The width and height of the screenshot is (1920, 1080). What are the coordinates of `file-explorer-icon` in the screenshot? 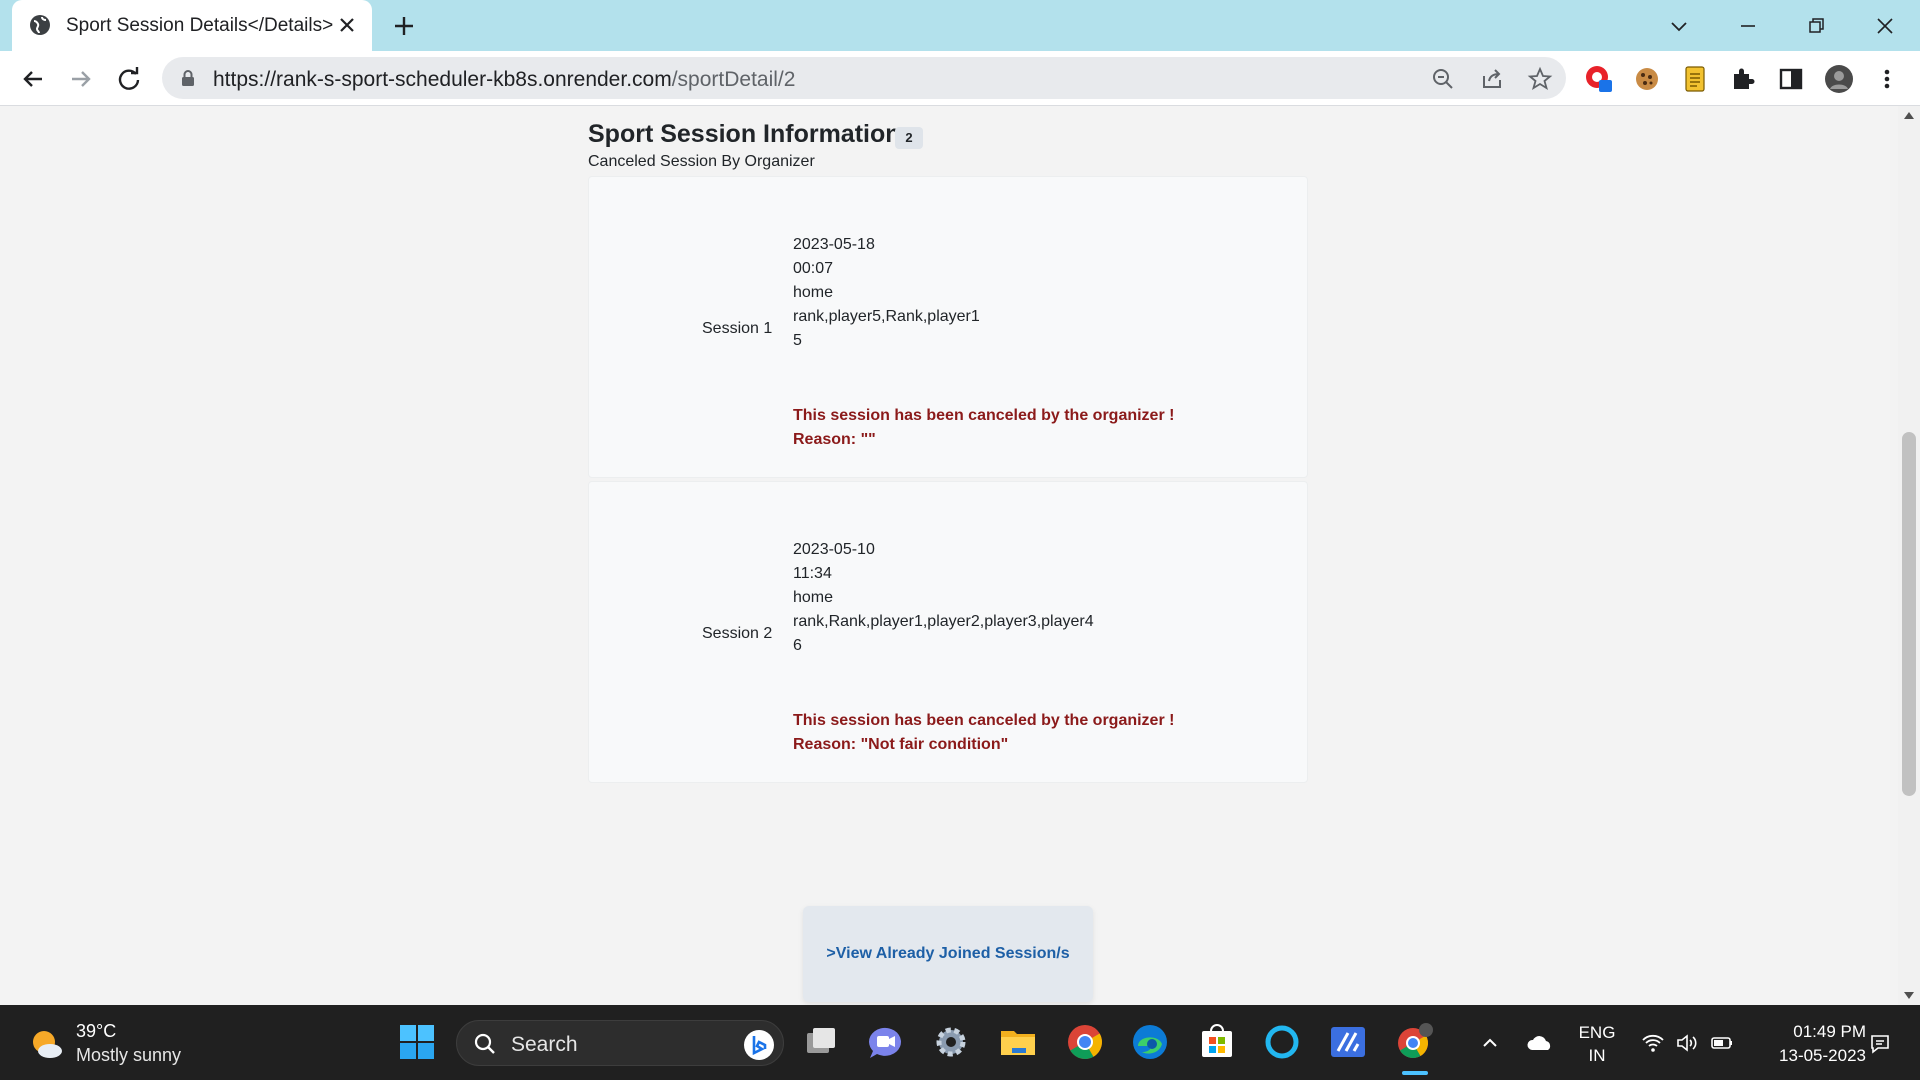 It's located at (1018, 1042).